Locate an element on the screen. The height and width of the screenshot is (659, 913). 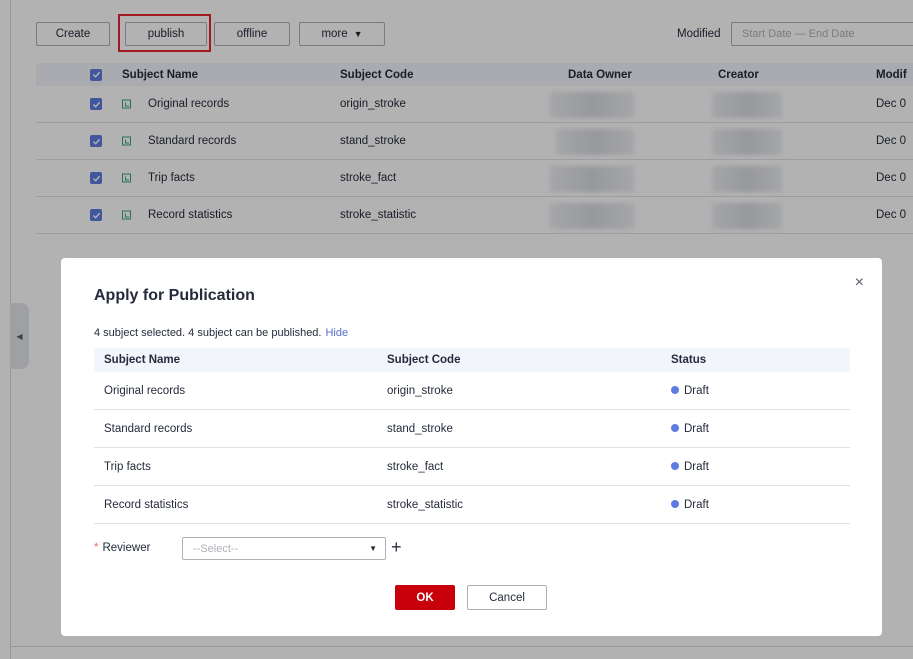
dialog-header-subject-code: Subject Code is located at coordinates (424, 360).